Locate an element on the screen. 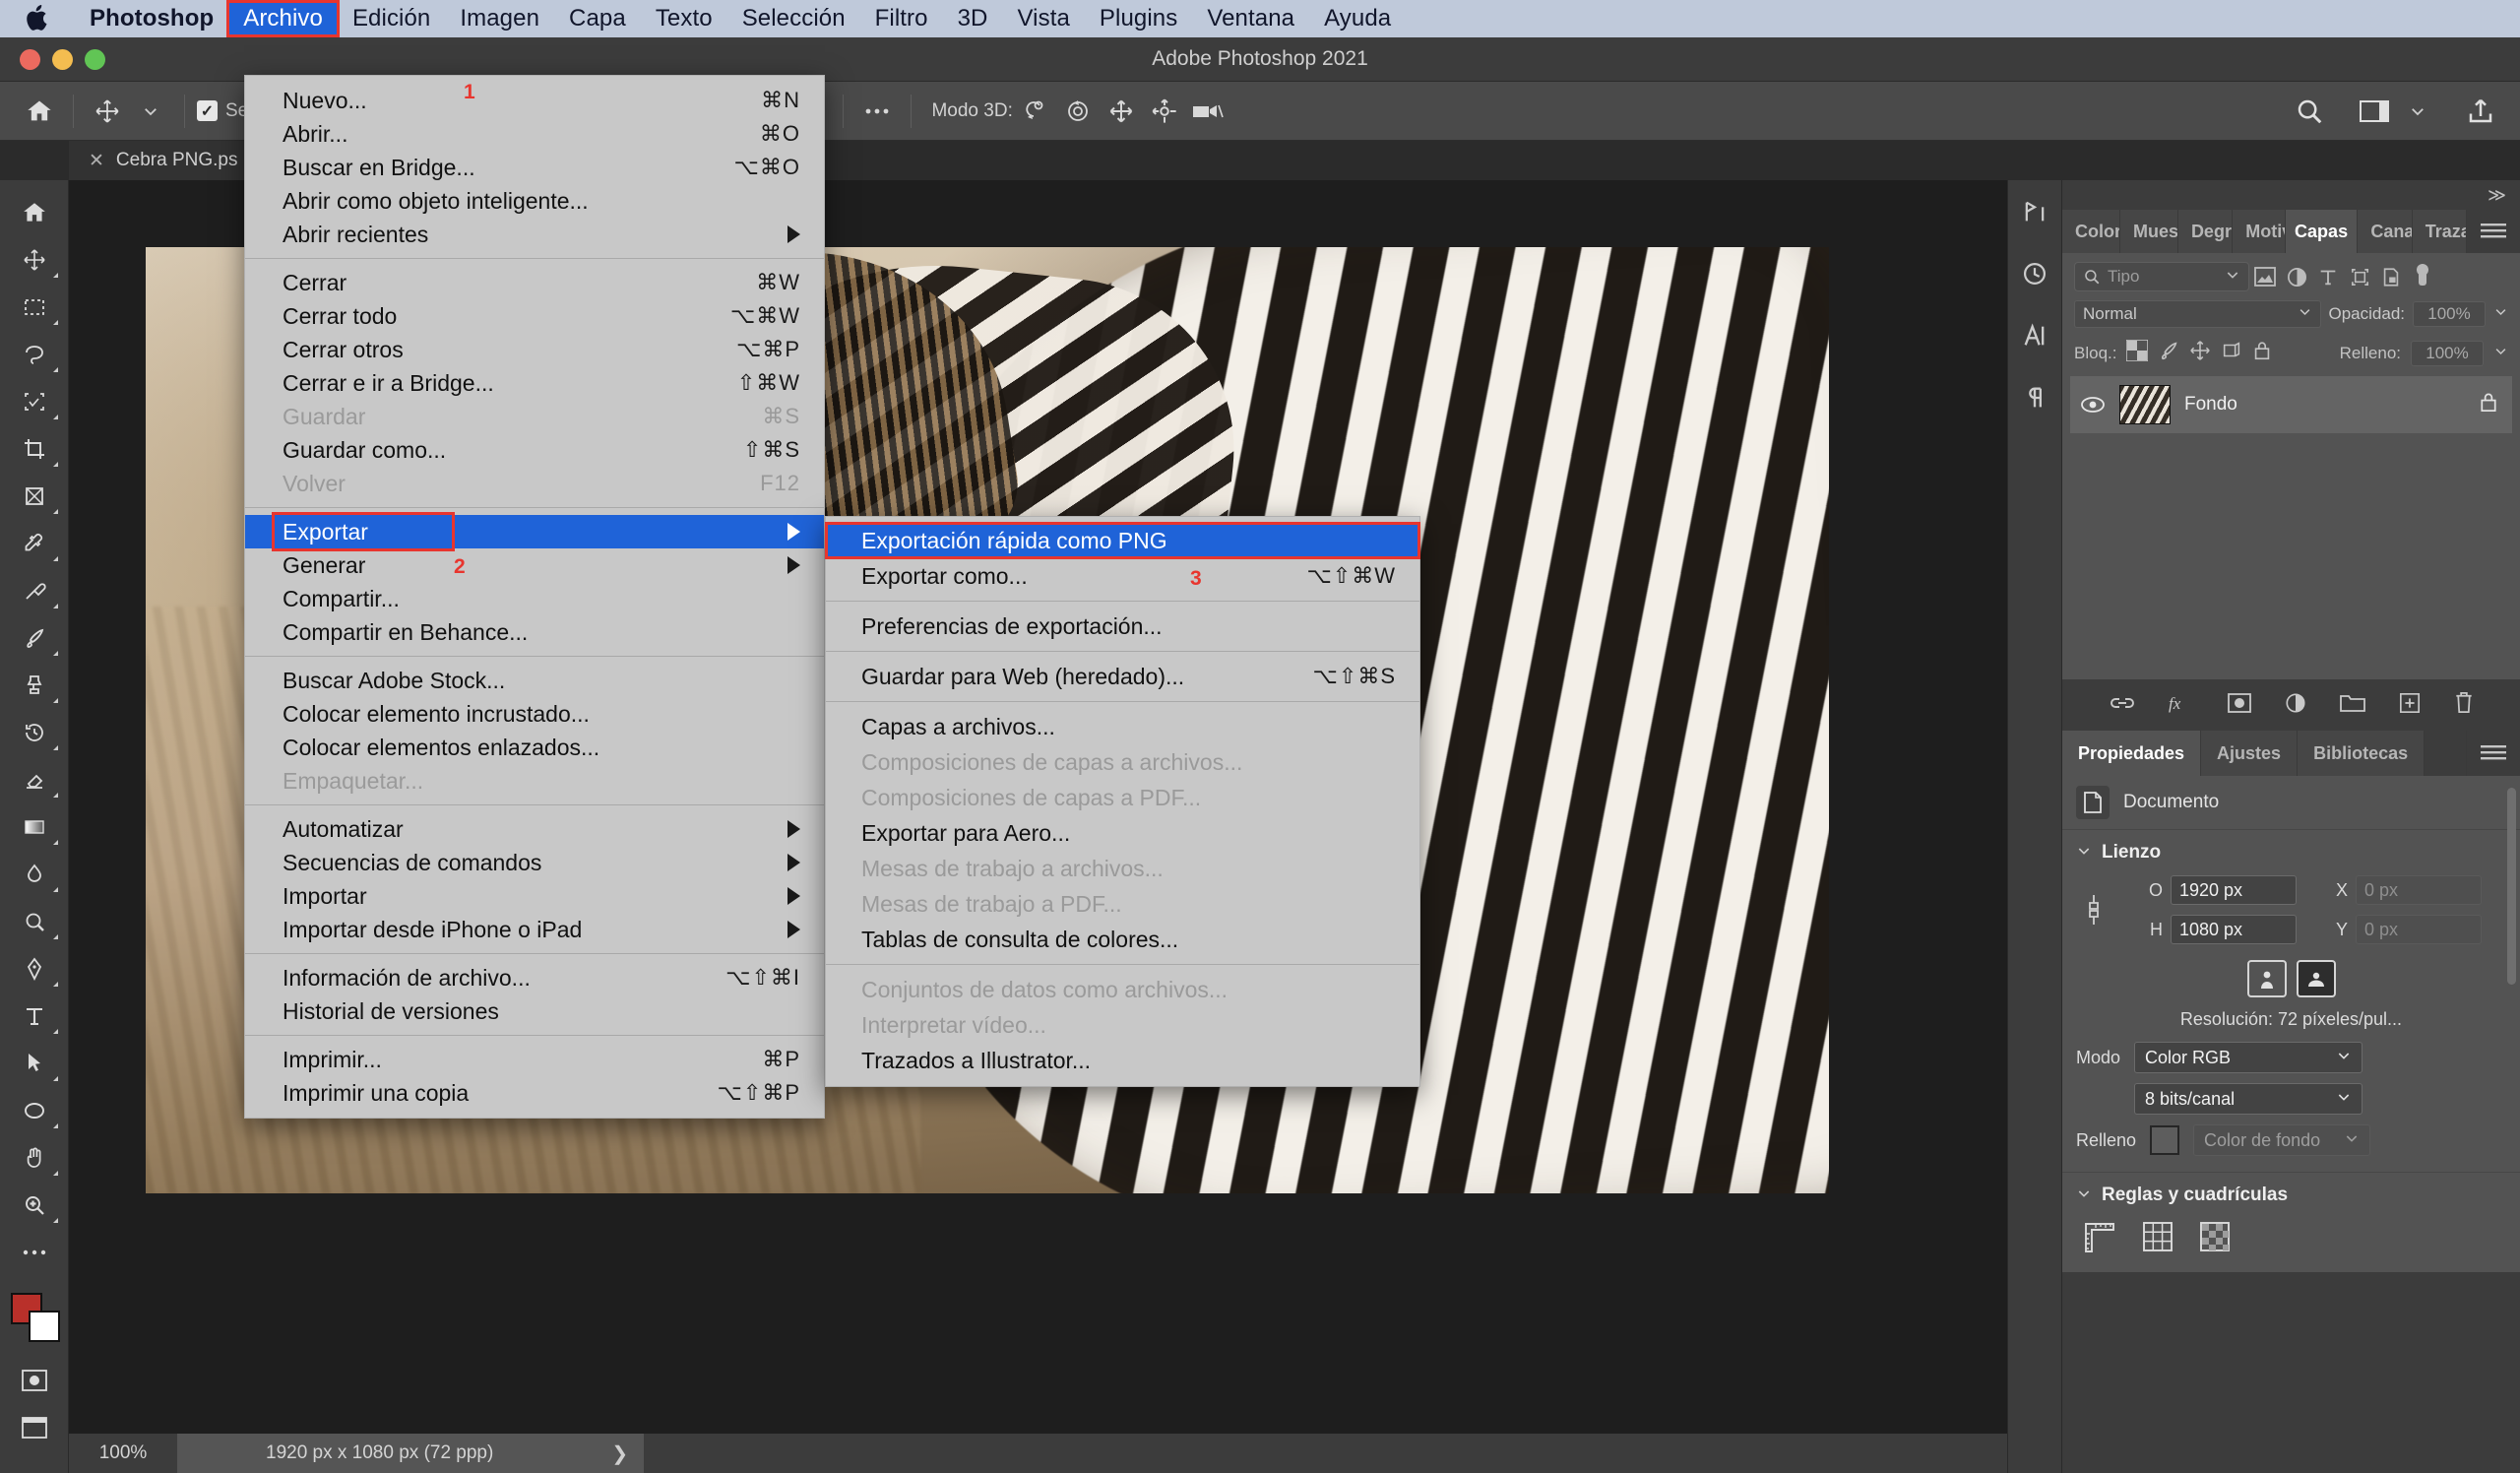  pen-tool is located at coordinates (34, 969).